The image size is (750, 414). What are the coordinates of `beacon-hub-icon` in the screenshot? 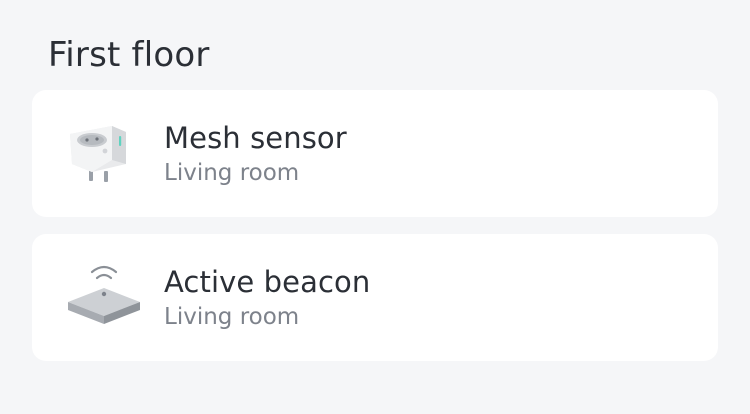 It's located at (102, 298).